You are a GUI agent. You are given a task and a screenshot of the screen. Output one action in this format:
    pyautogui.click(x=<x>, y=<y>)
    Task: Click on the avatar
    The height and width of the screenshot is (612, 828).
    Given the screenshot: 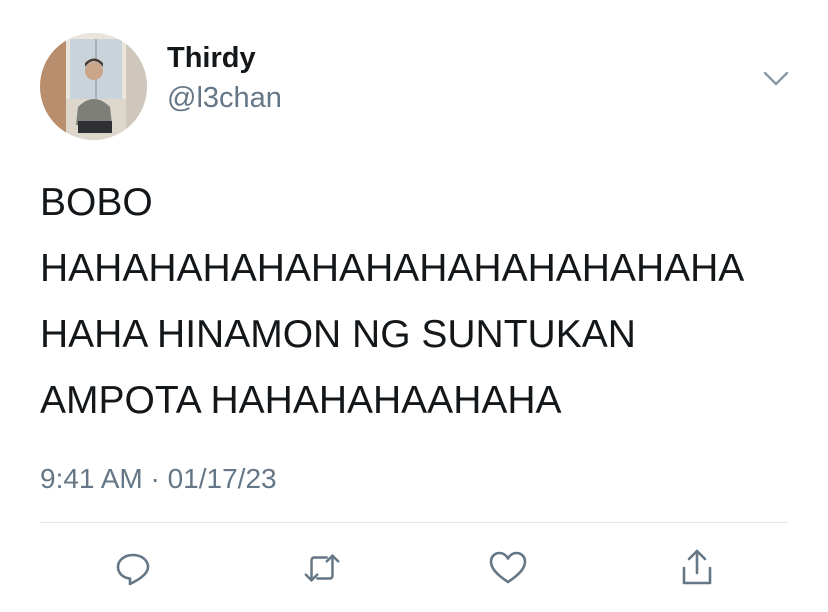 What is the action you would take?
    pyautogui.click(x=93, y=86)
    